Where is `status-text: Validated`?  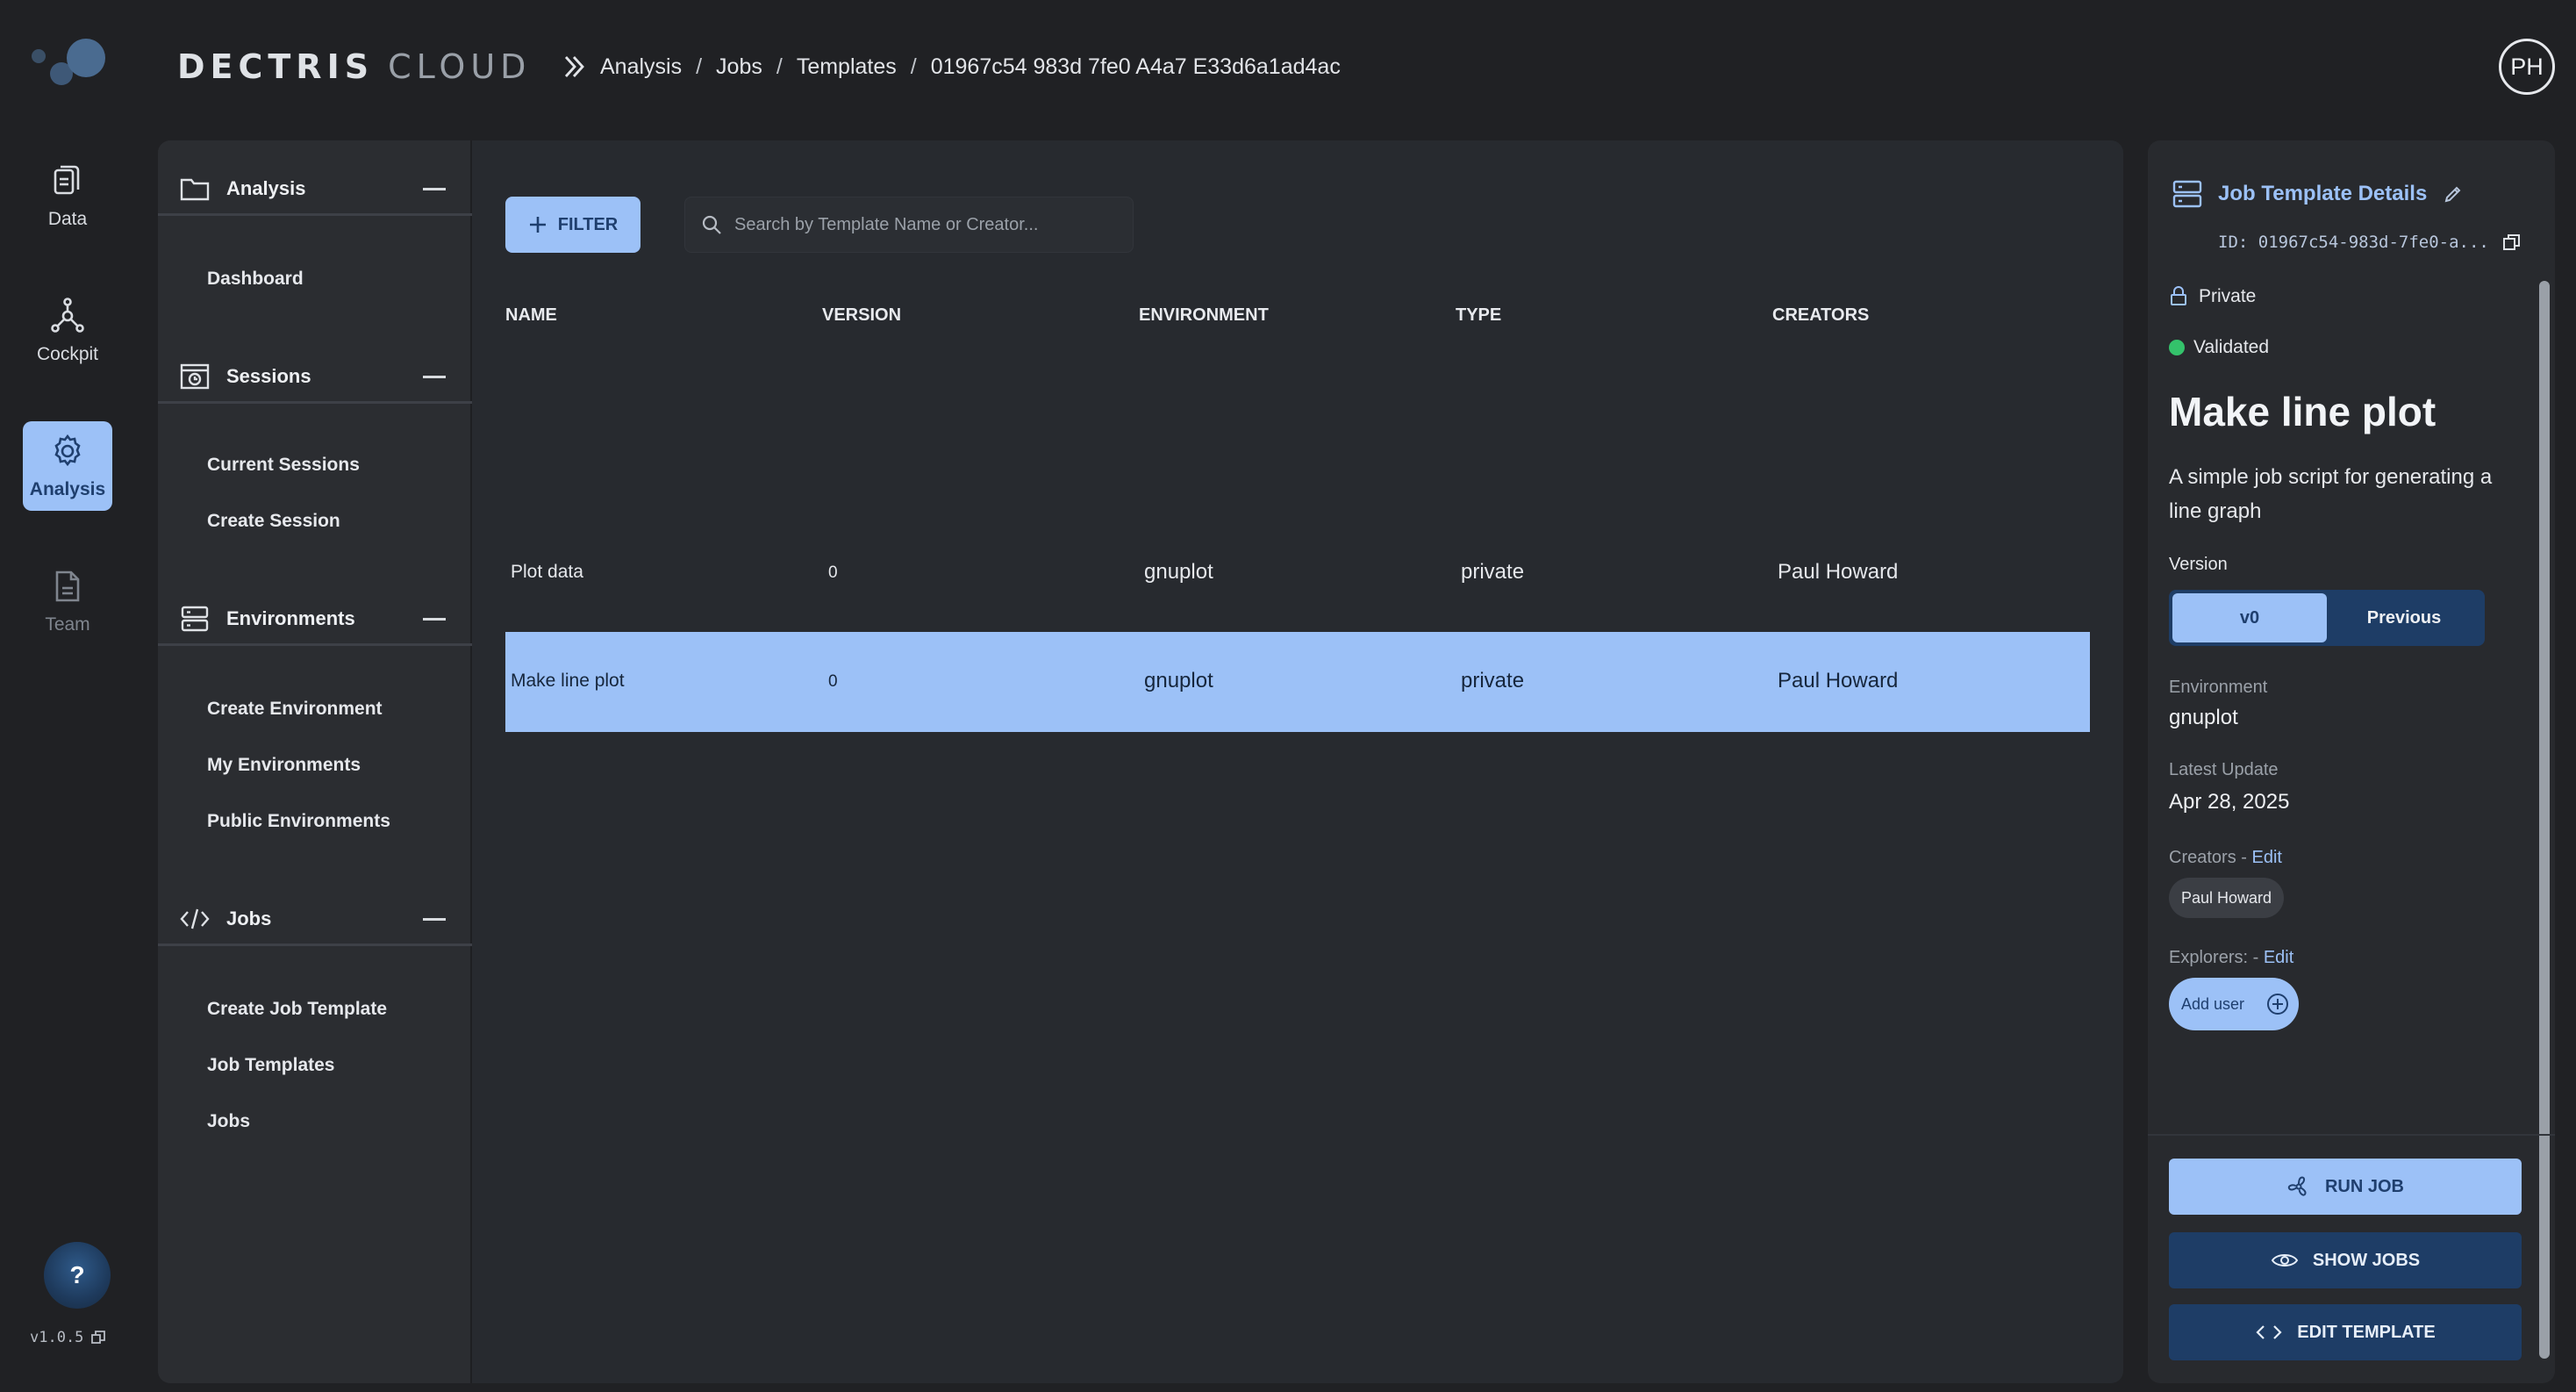 status-text: Validated is located at coordinates (2231, 347).